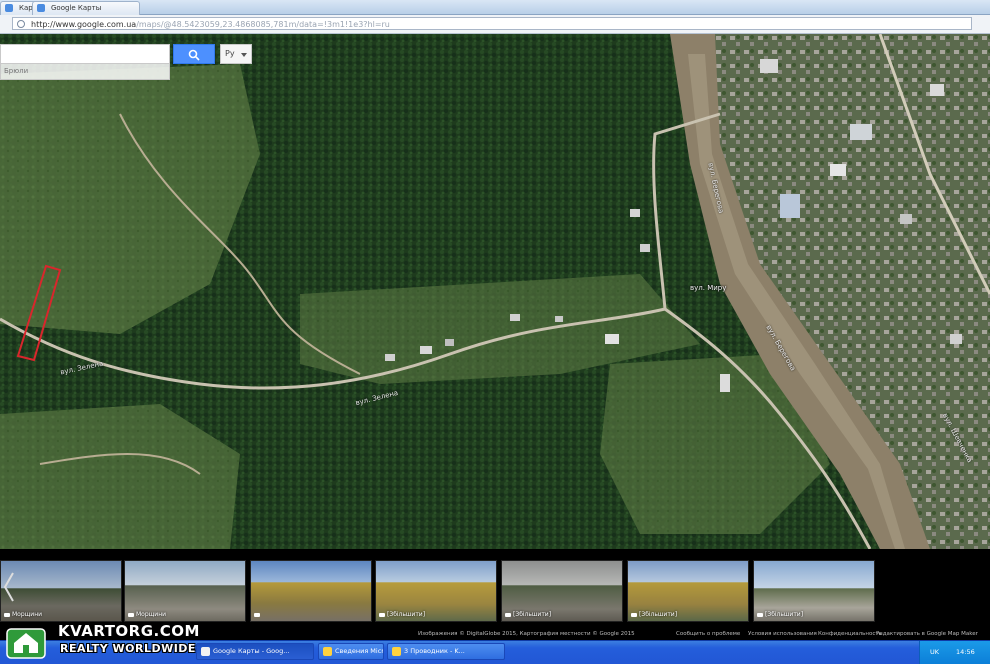 This screenshot has height=664, width=990. I want to click on watermark-title: KVARTORG.COM, so click(129, 631).